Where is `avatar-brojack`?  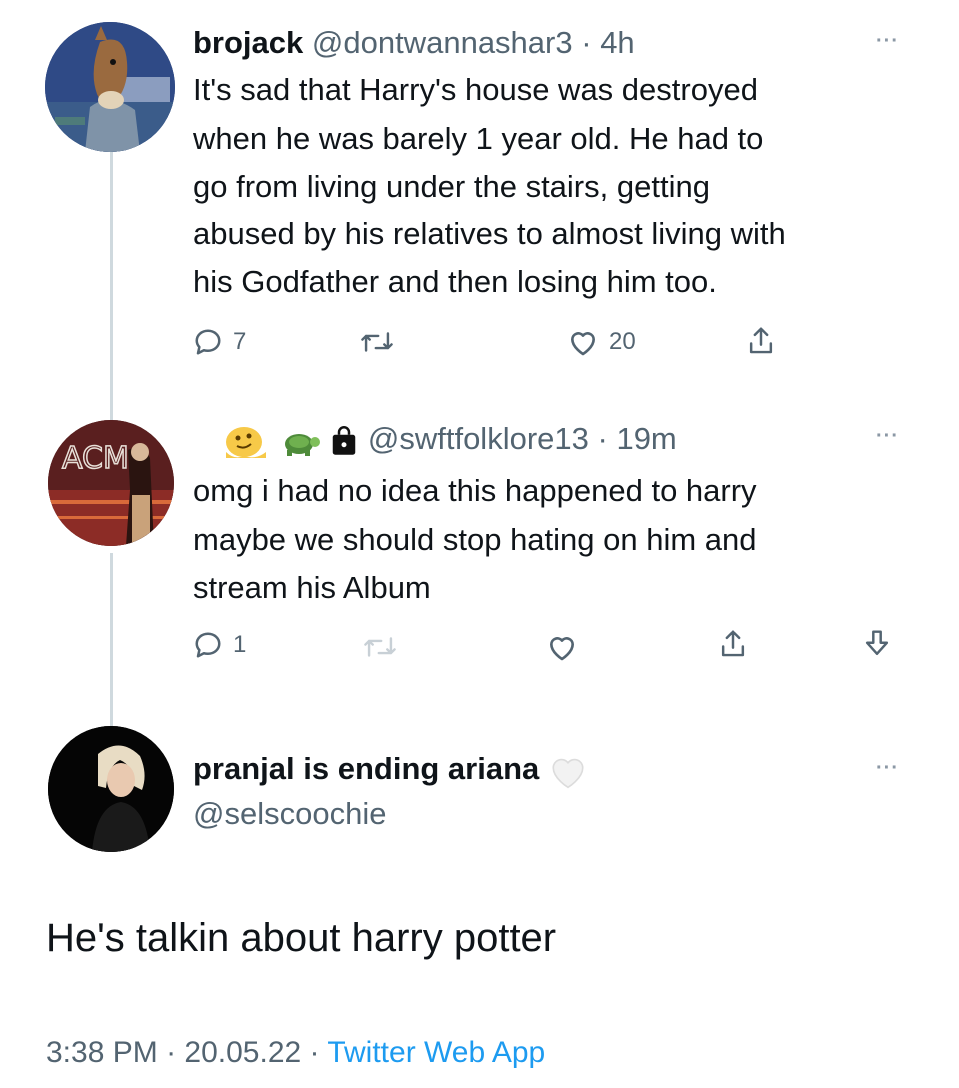
avatar-brojack is located at coordinates (110, 87).